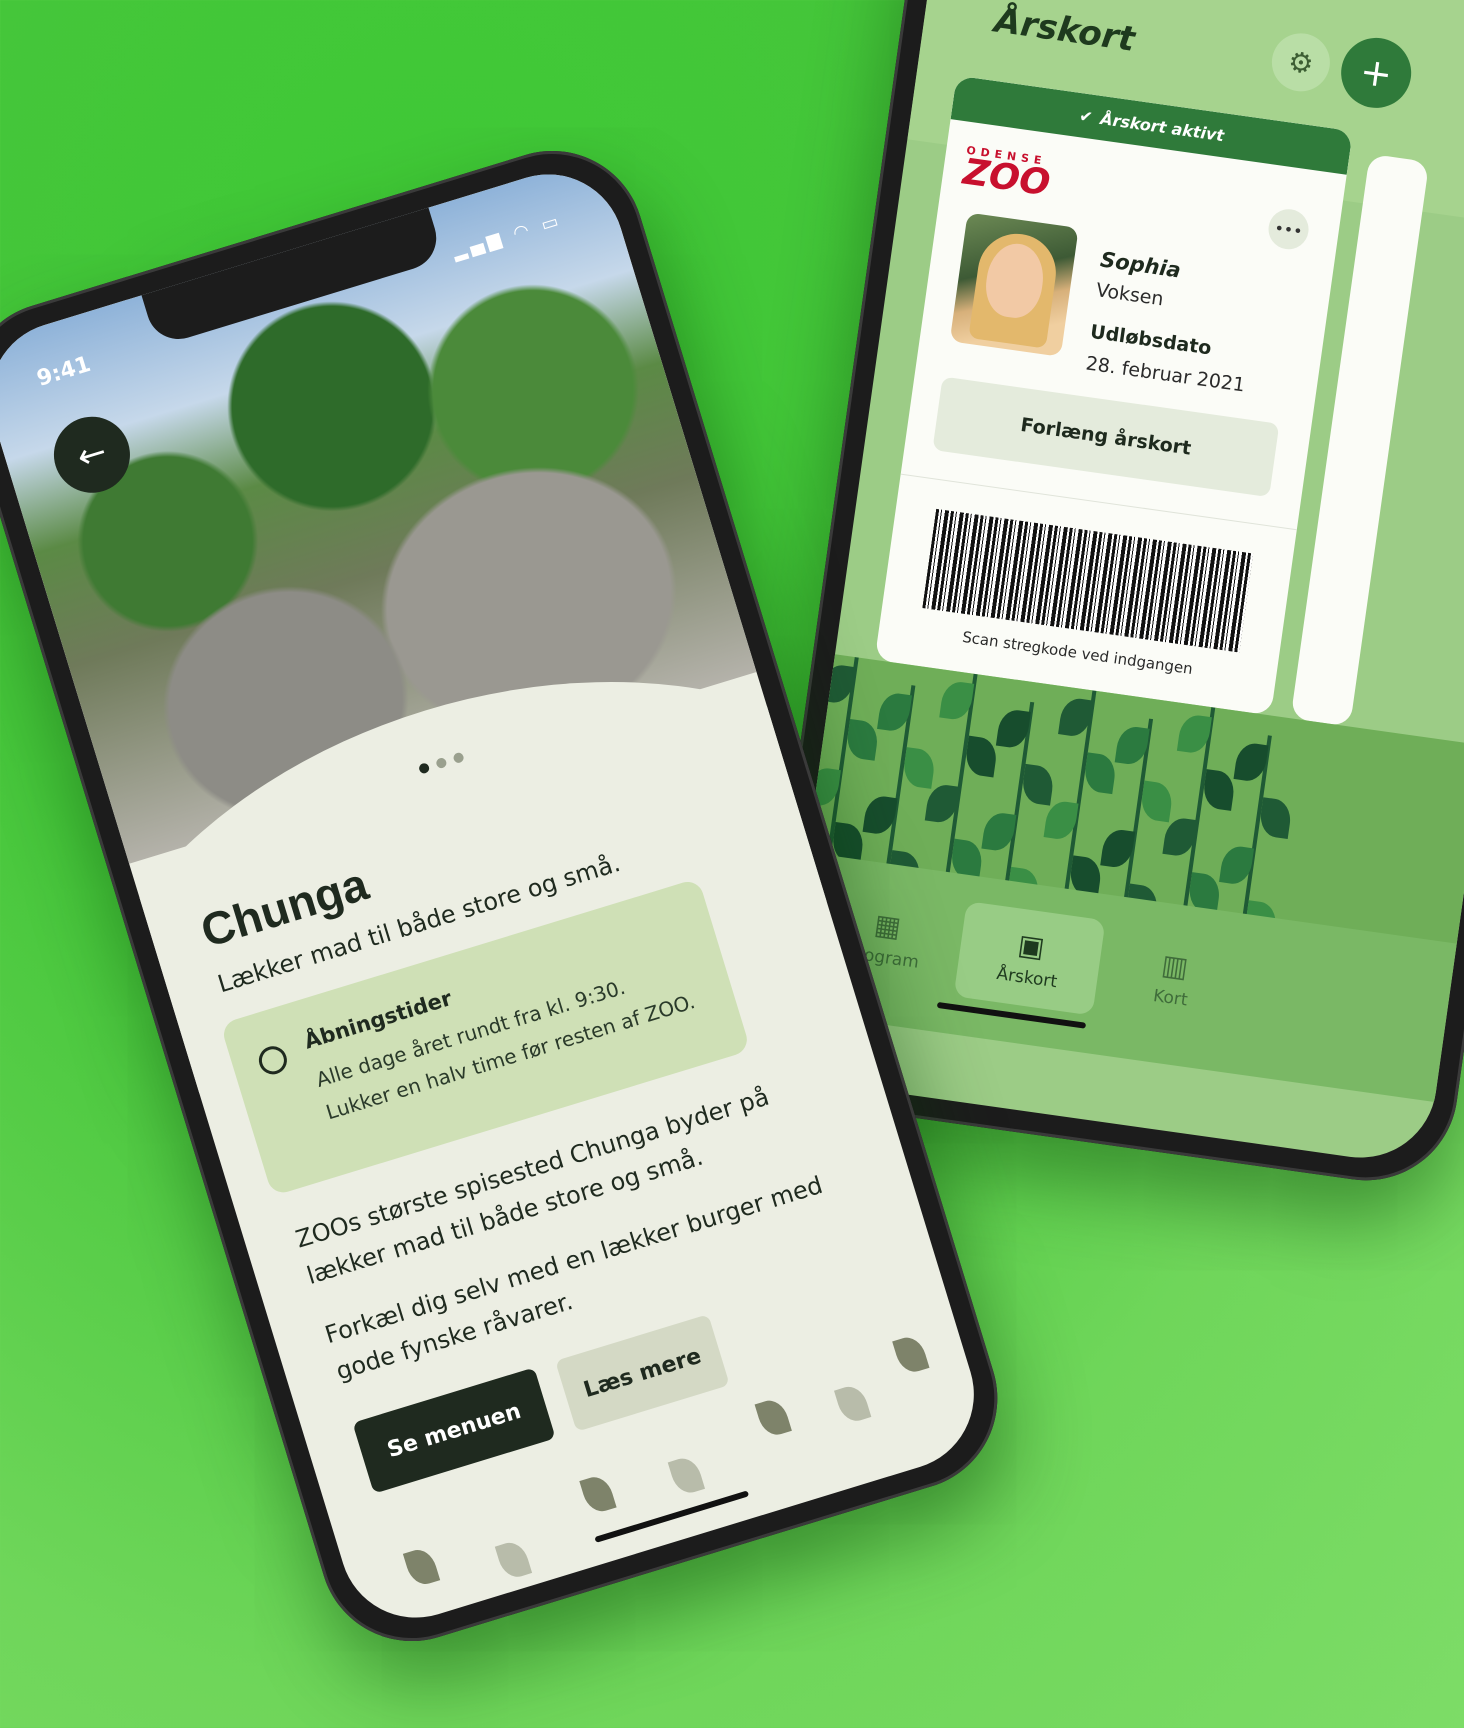 Image resolution: width=1464 pixels, height=1728 pixels. Describe the element at coordinates (1175, 965) in the screenshot. I see `map-icon: ▥` at that location.